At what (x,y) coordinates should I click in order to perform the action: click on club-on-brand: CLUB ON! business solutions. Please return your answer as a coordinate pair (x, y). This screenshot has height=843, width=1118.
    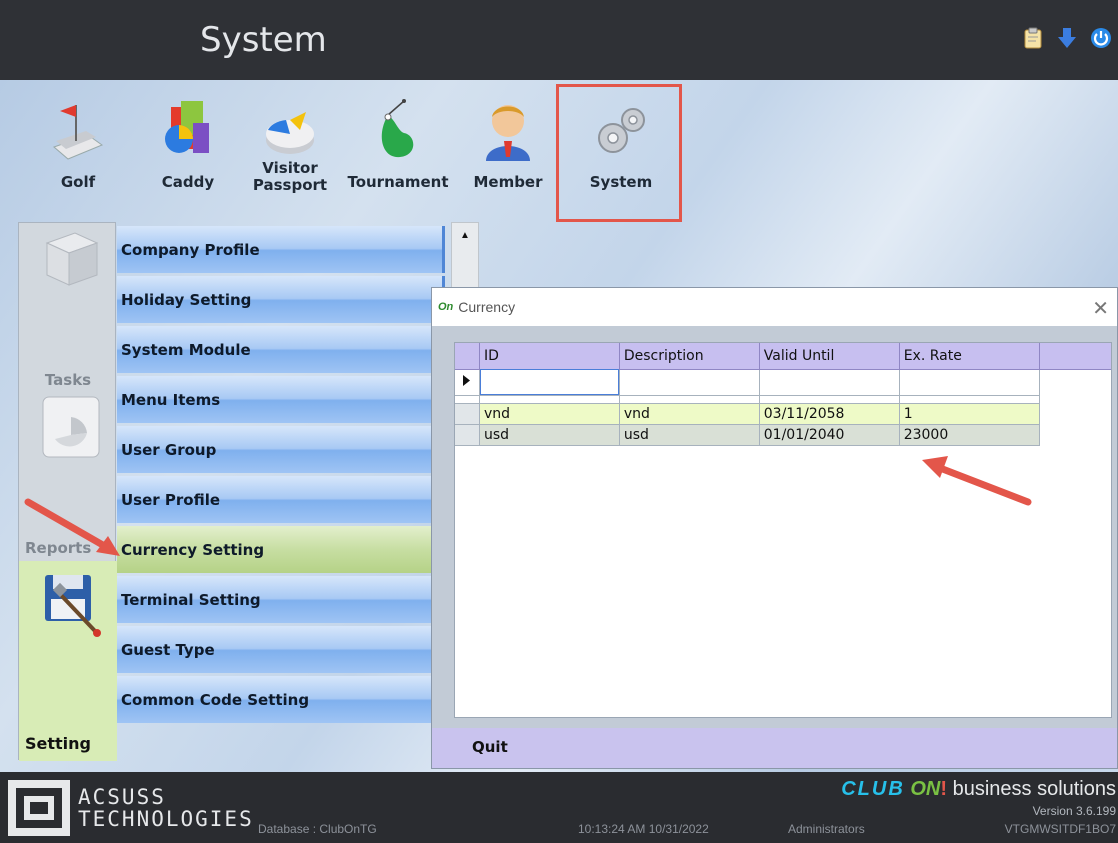
    Looking at the image, I should click on (978, 789).